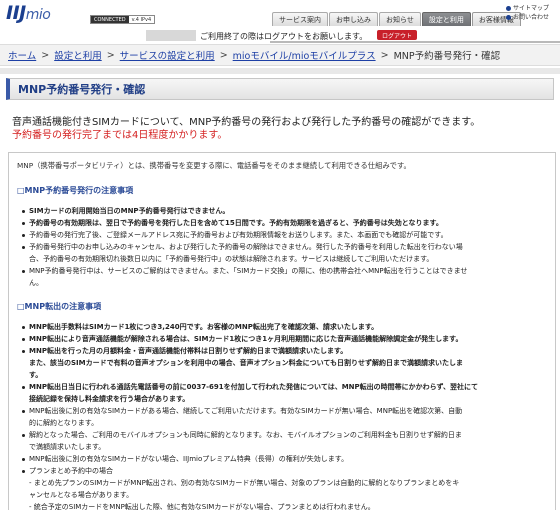 Image resolution: width=560 pixels, height=510 pixels. I want to click on list-item: 接続記録を保持し料金請求を行う場合があります。, so click(109, 399).